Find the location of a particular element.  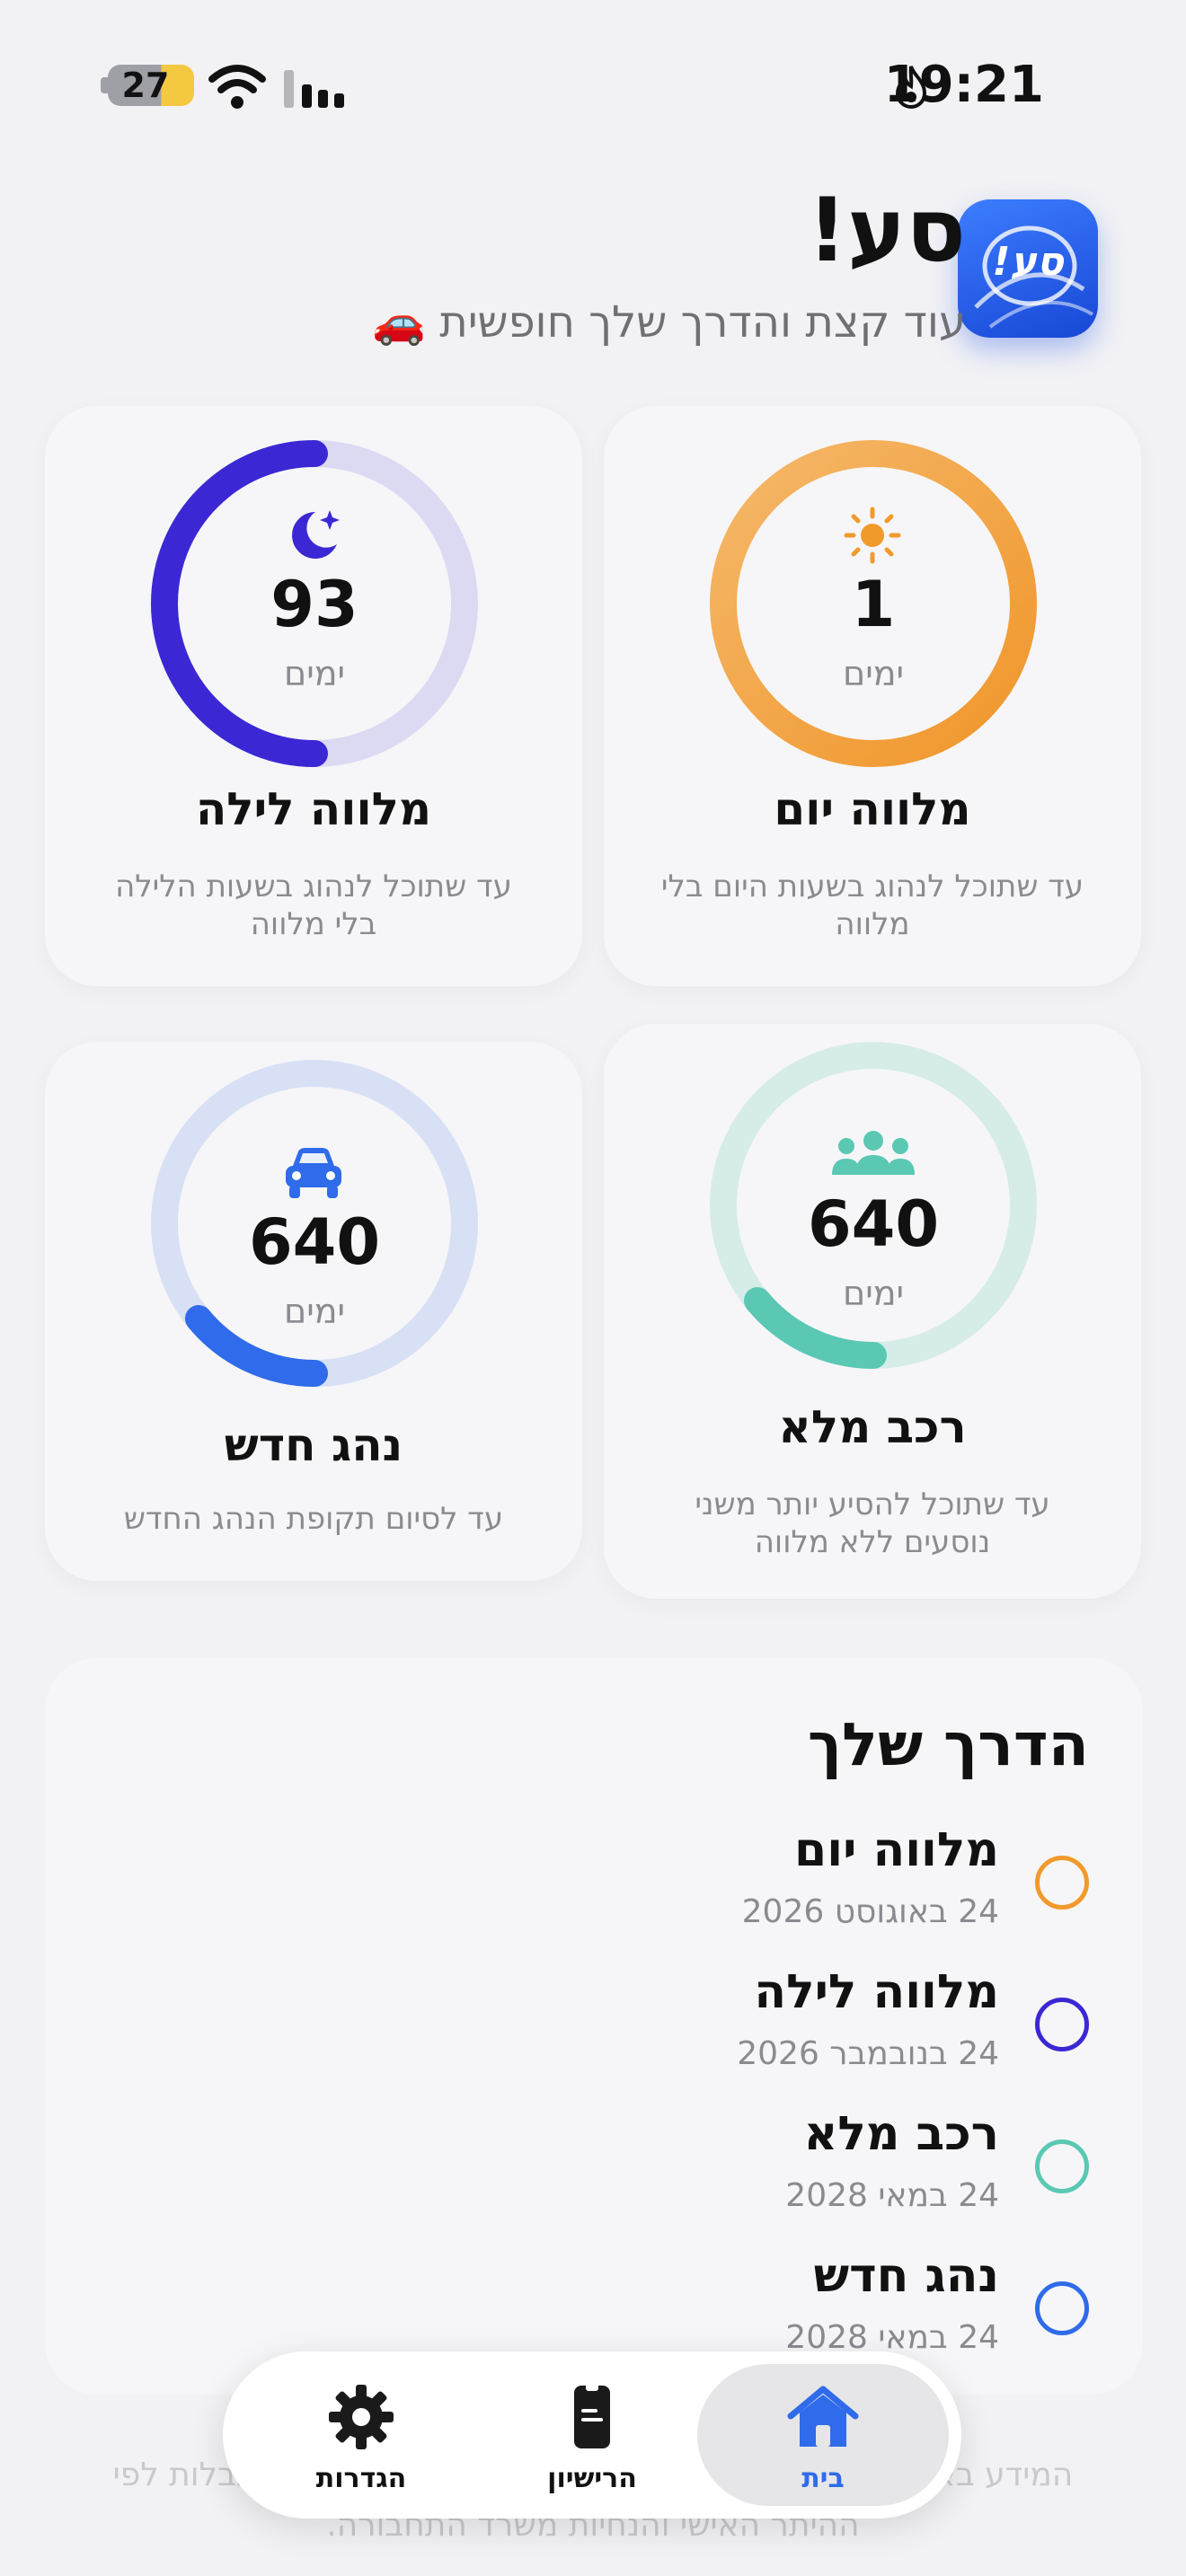

tab-label: הרישיון is located at coordinates (592, 2478).